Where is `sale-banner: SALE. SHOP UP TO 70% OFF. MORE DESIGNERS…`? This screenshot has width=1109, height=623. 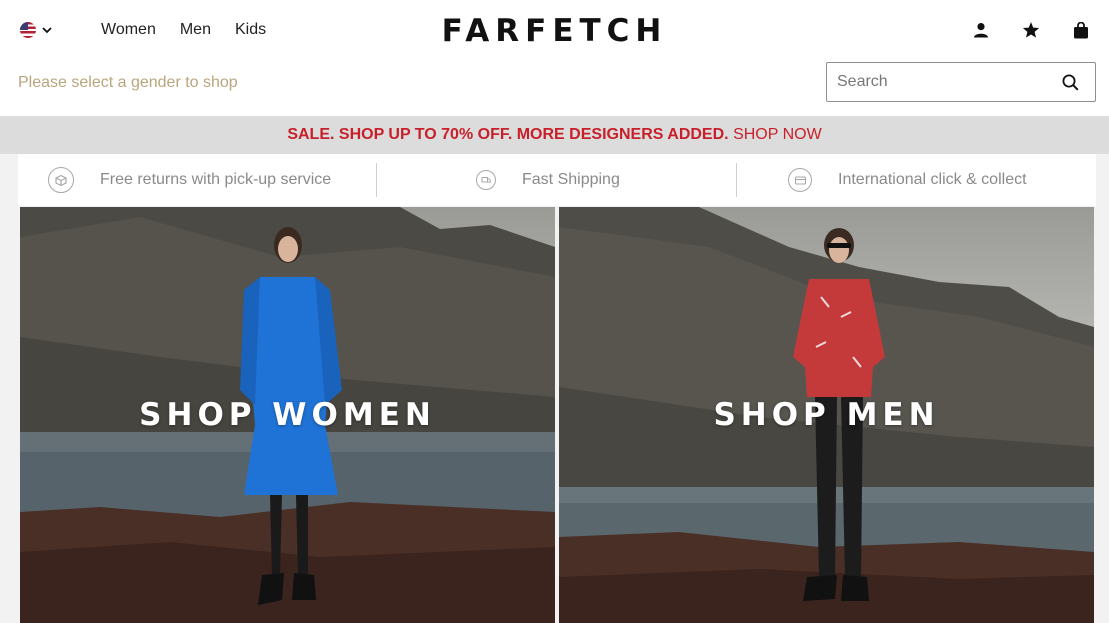
sale-banner: SALE. SHOP UP TO 70% OFF. MORE DESIGNERS… is located at coordinates (554, 135).